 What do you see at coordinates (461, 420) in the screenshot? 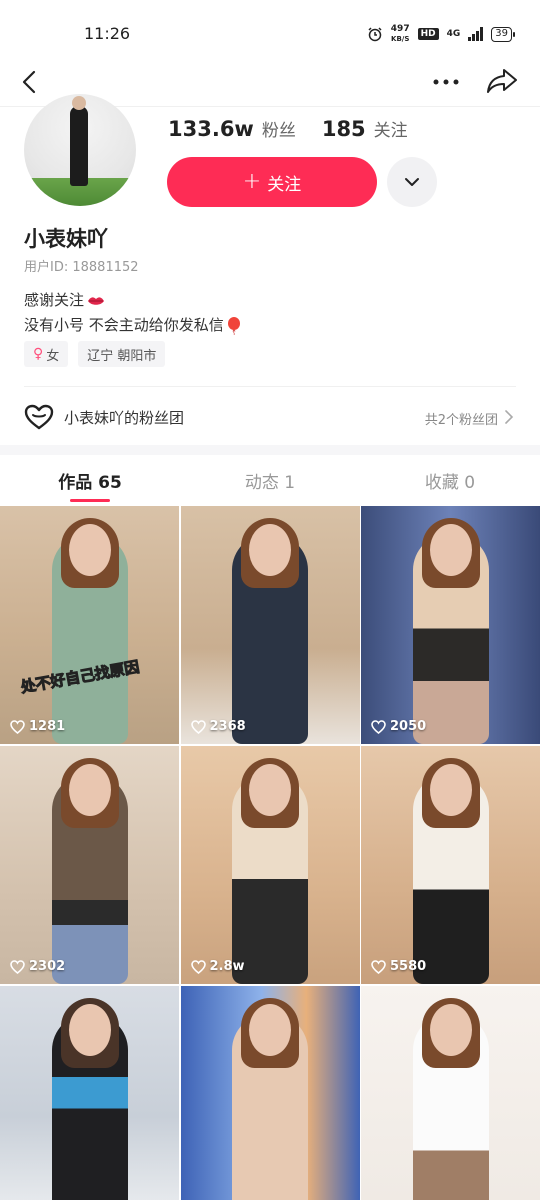
I see `fan-club-count: 共2个粉丝团` at bounding box center [461, 420].